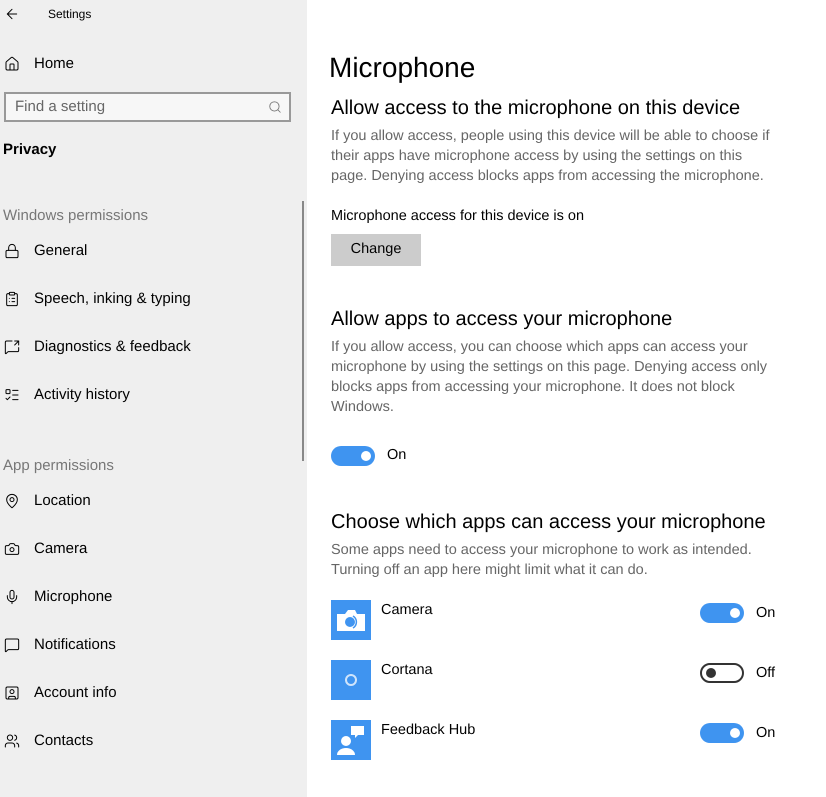  What do you see at coordinates (550, 156) in the screenshot?
I see `section-description: If you allow access, people using this device will be able to choose if their apps have microphone access by using the settings on this page. Denying access blocks apps from accessing the microphone.` at bounding box center [550, 156].